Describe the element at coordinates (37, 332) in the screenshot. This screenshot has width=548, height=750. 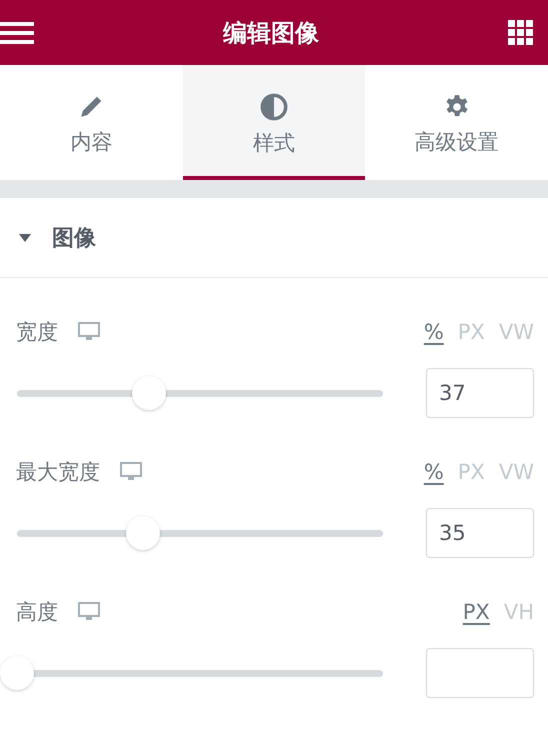
I see `control-label: 宽度` at that location.